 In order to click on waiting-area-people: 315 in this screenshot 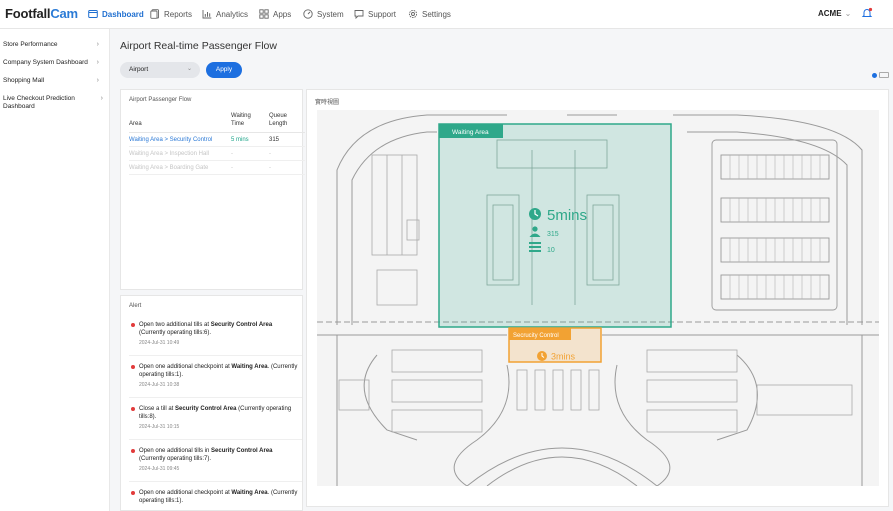, I will do `click(553, 234)`.